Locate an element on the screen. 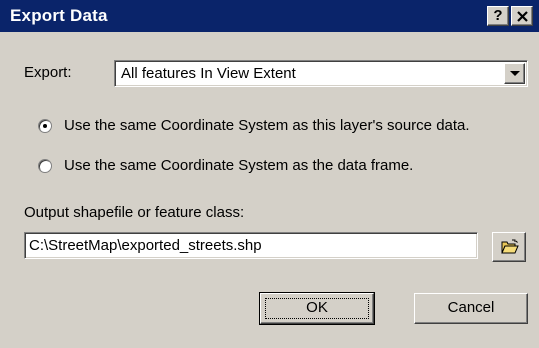  export-label: Export: is located at coordinates (48, 72).